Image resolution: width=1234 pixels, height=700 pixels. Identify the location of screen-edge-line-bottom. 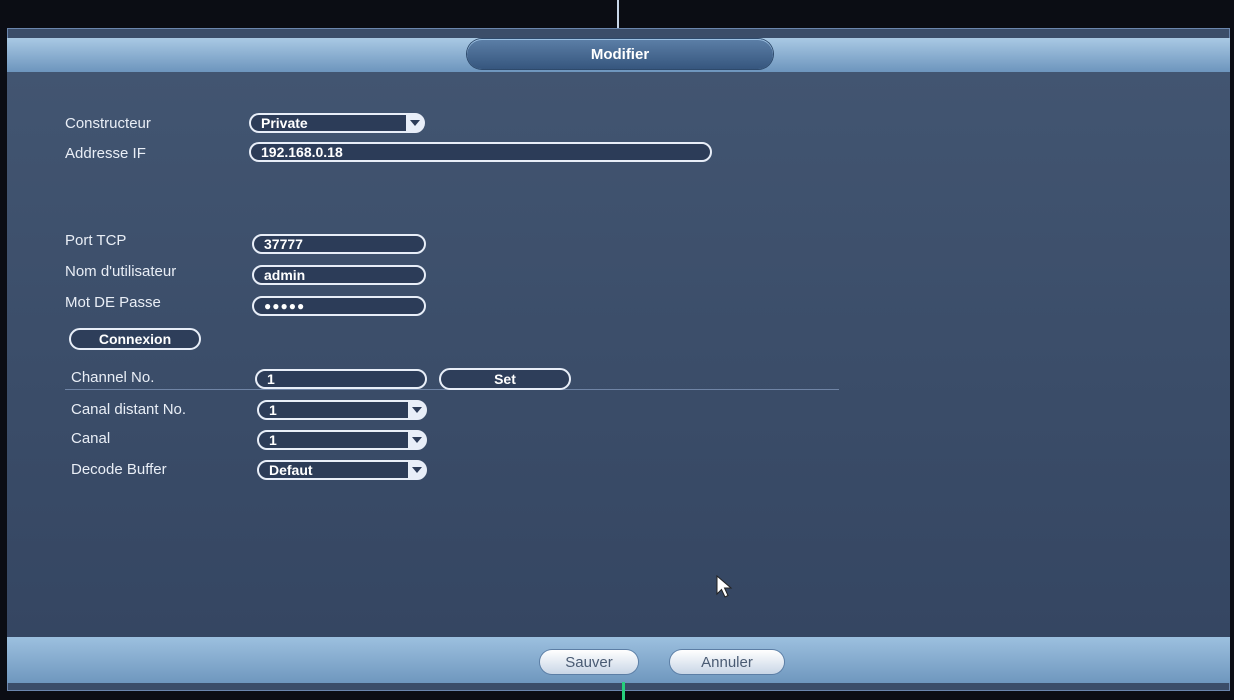
(623, 691).